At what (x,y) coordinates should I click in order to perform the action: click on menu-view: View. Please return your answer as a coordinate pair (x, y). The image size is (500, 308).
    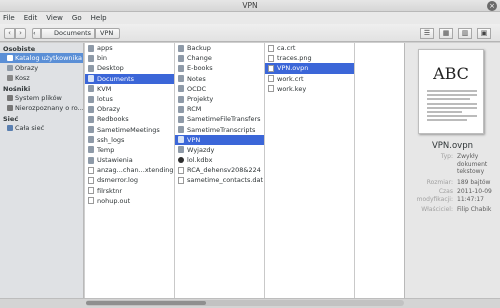
    Looking at the image, I should click on (54, 18).